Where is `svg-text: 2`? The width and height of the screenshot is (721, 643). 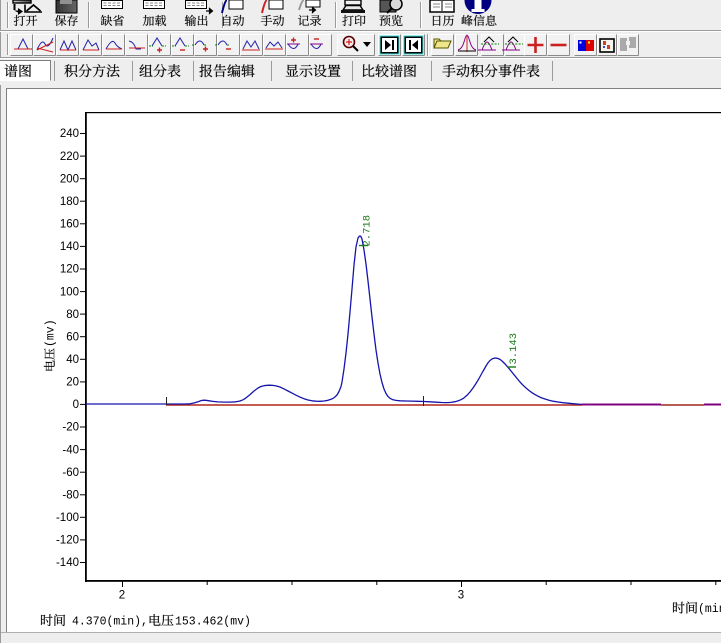 svg-text: 2 is located at coordinates (122, 596).